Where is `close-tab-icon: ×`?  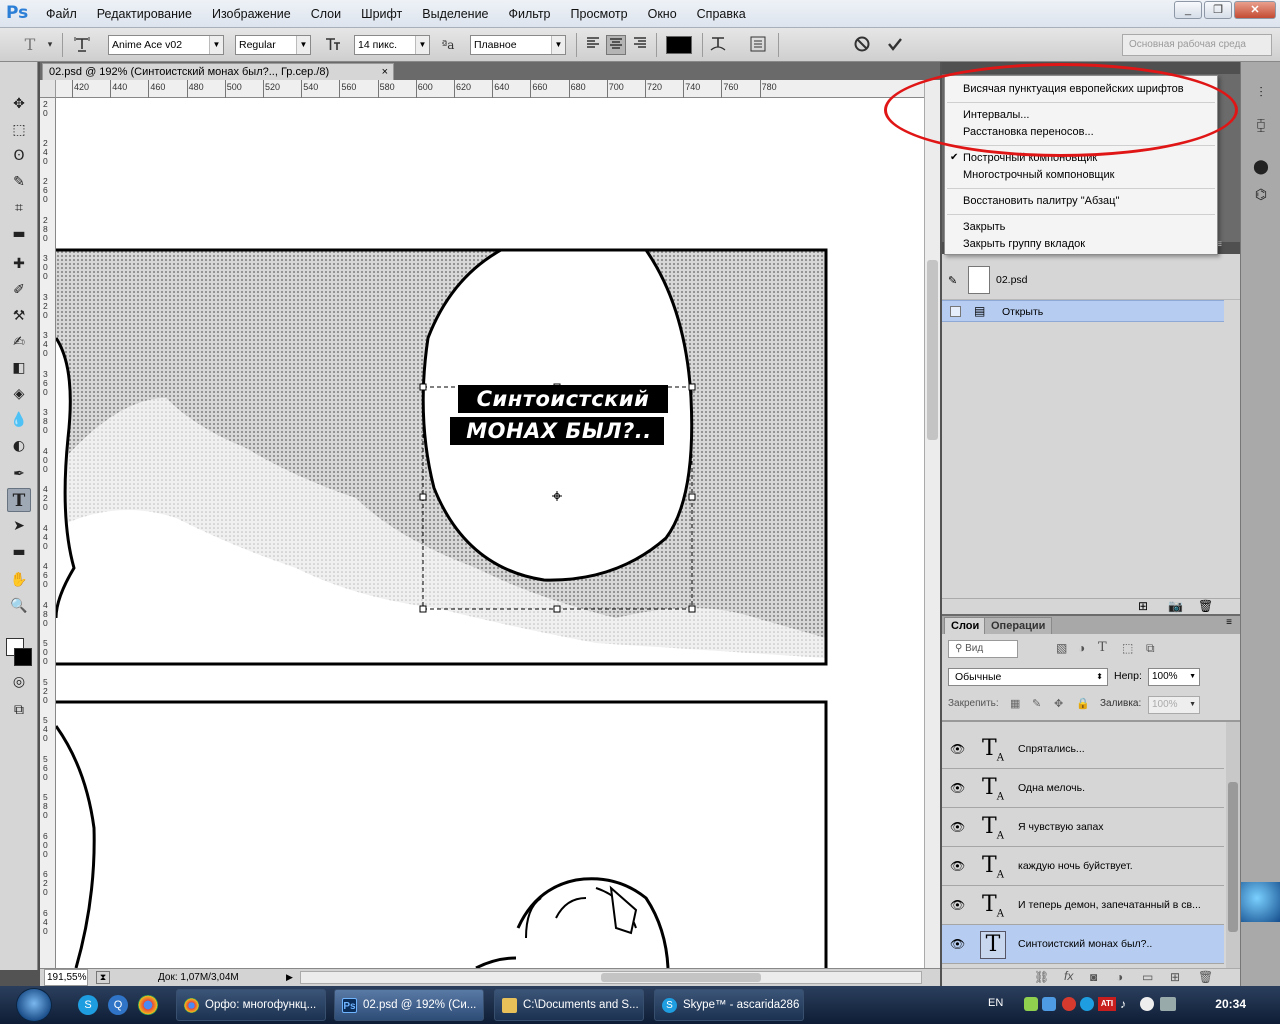
close-tab-icon: × is located at coordinates (385, 72).